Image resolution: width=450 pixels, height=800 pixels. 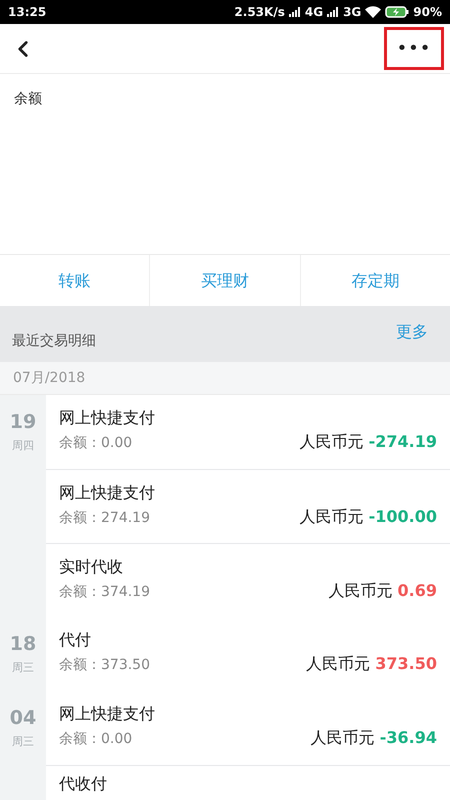 What do you see at coordinates (397, 12) in the screenshot?
I see `battery-icon` at bounding box center [397, 12].